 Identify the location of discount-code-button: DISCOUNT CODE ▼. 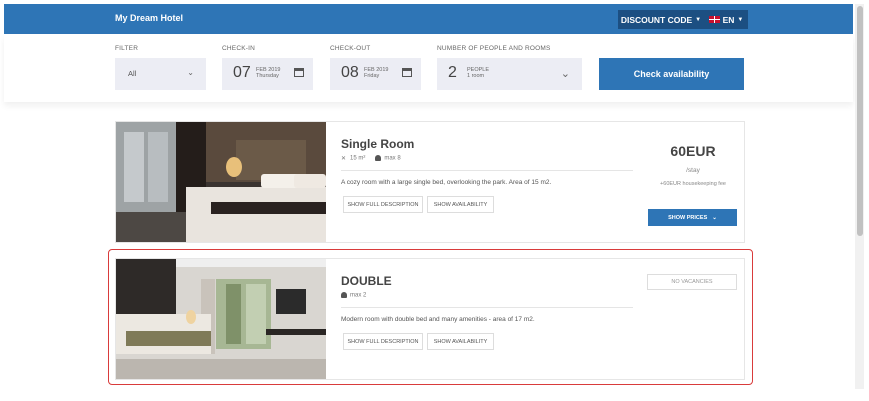
(661, 19).